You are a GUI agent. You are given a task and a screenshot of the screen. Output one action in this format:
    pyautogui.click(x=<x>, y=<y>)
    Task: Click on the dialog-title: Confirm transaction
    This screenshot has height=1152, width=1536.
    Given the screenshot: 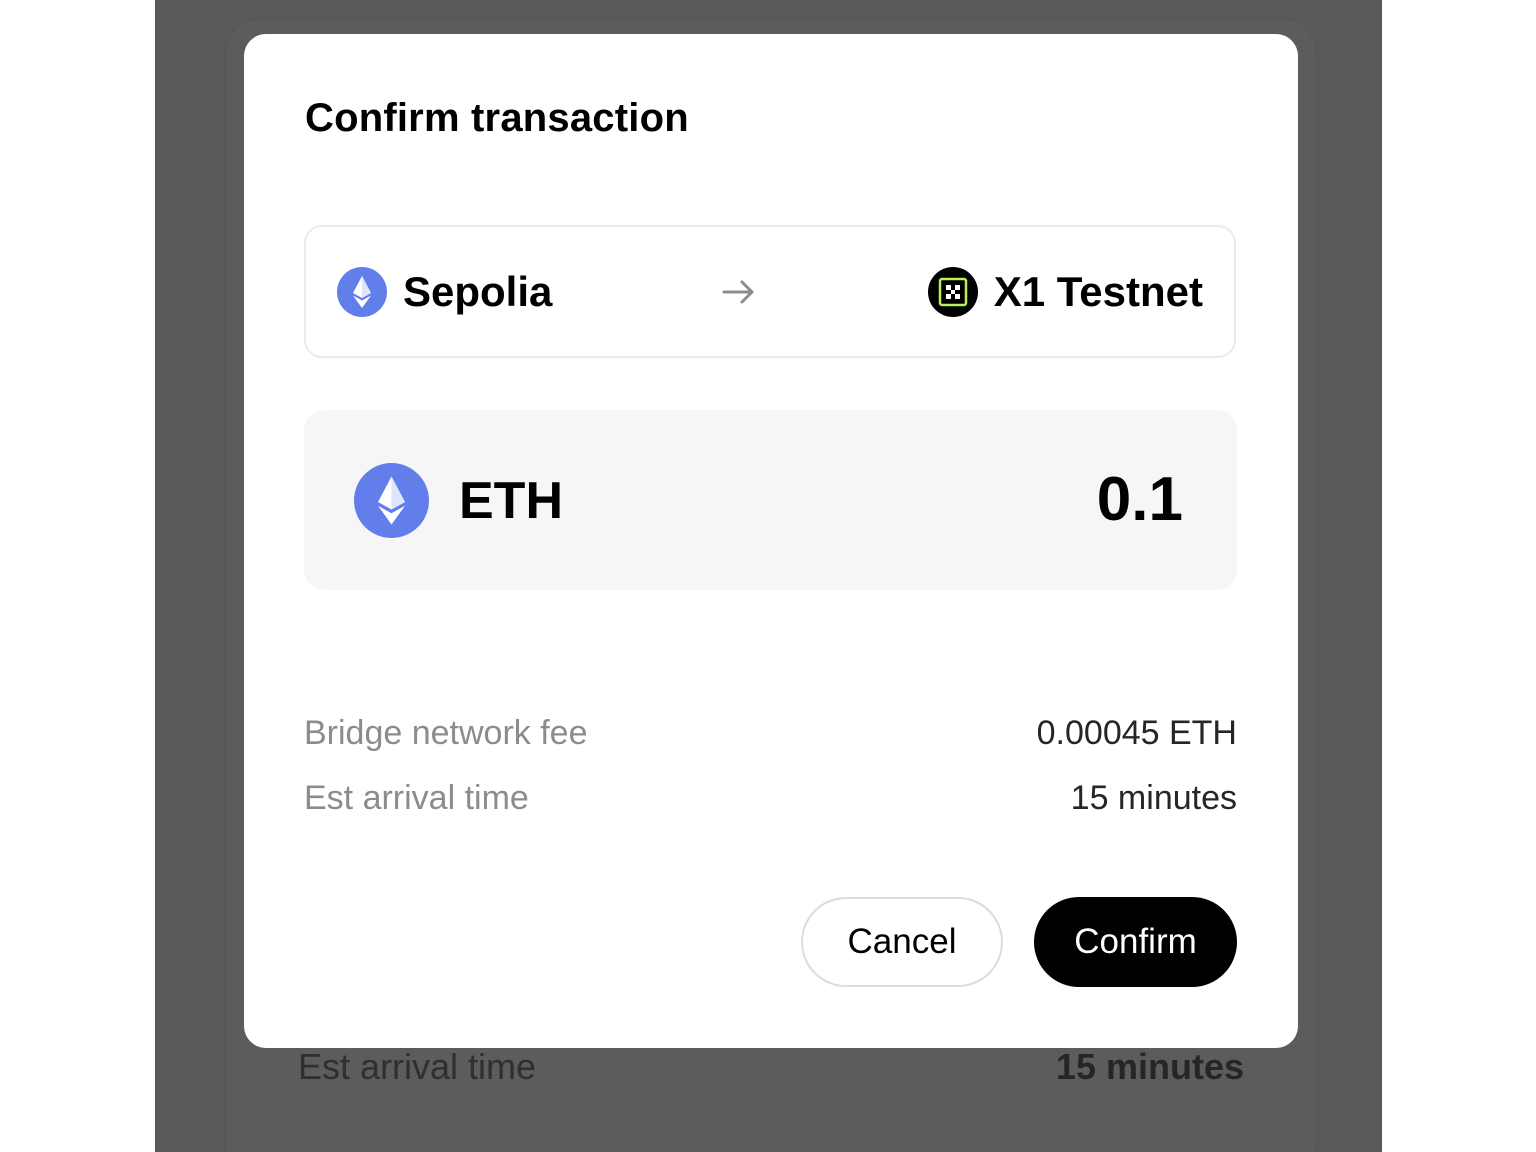 What is the action you would take?
    pyautogui.click(x=497, y=118)
    